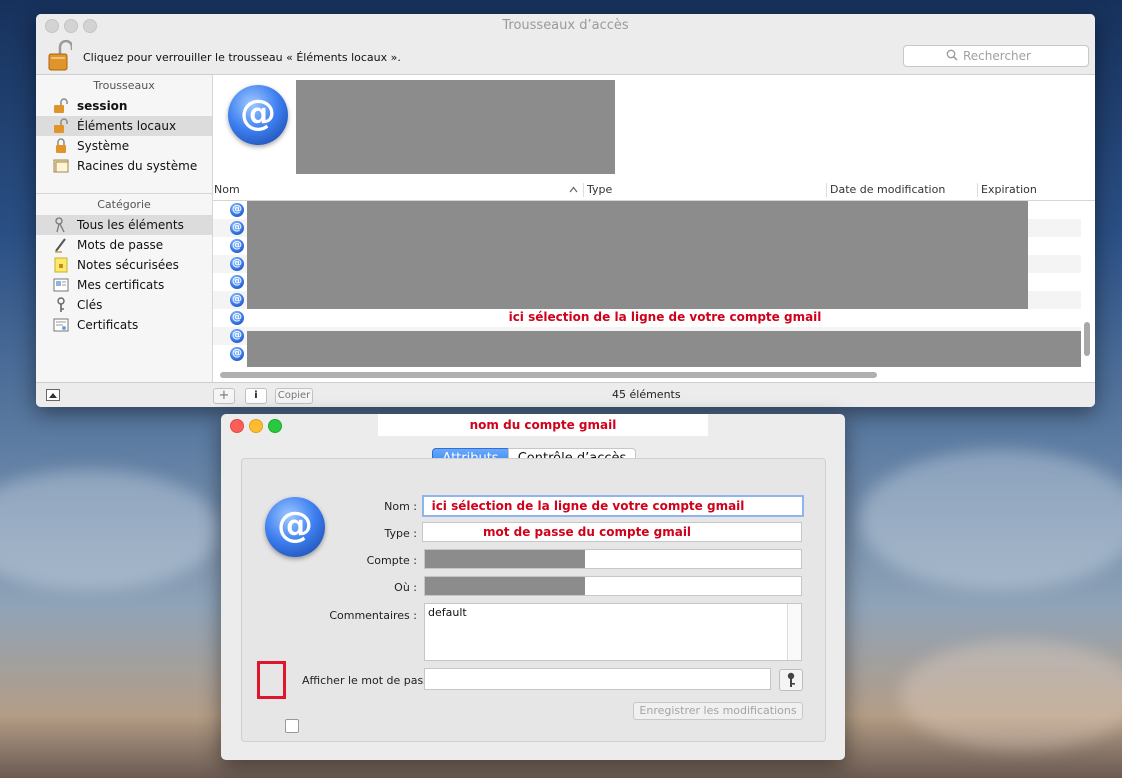 The width and height of the screenshot is (1122, 778). What do you see at coordinates (61, 285) in the screenshot?
I see `my-certificate-icon` at bounding box center [61, 285].